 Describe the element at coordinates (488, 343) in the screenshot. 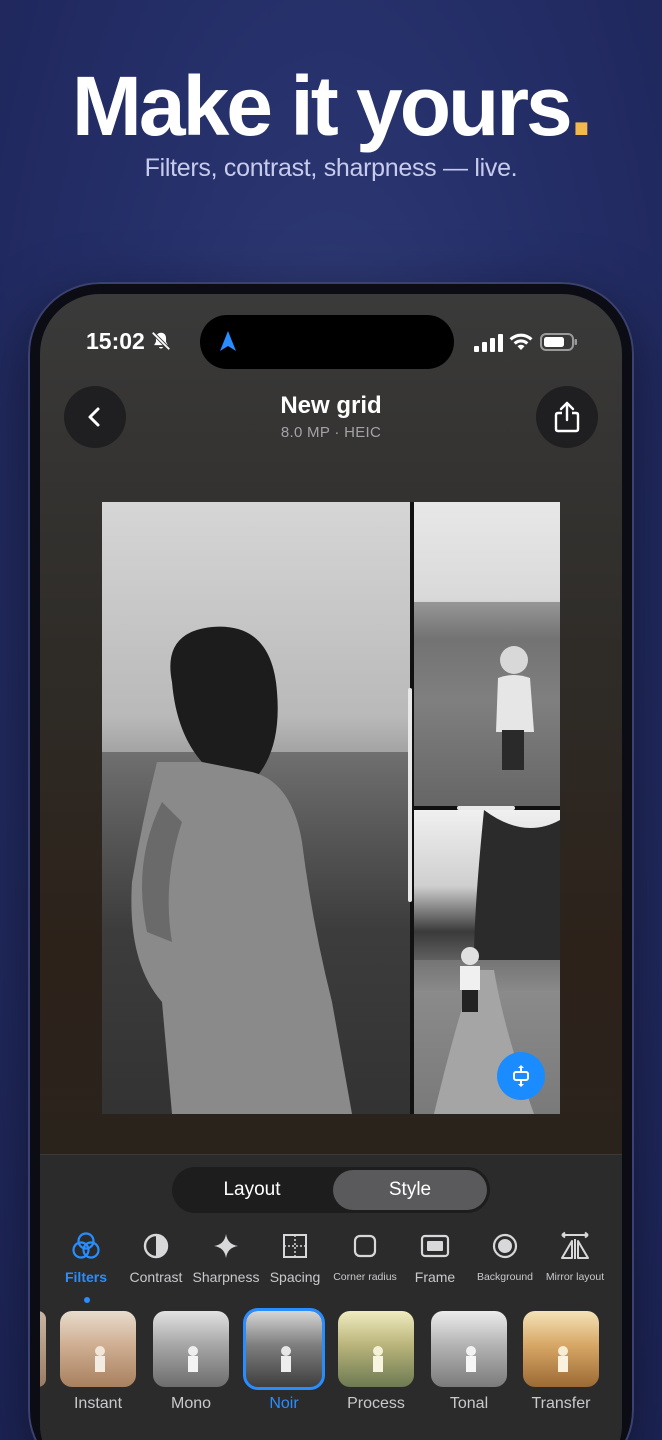

I see `cellular-signal-icon` at that location.